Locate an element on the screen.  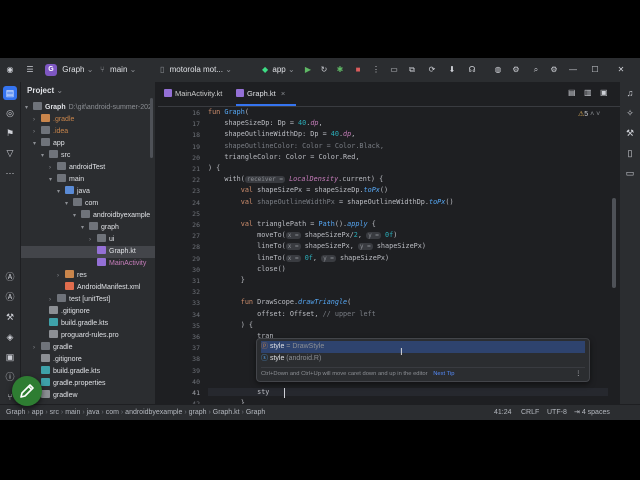
project-tree-item: ▾ main is located at coordinates (88, 180).